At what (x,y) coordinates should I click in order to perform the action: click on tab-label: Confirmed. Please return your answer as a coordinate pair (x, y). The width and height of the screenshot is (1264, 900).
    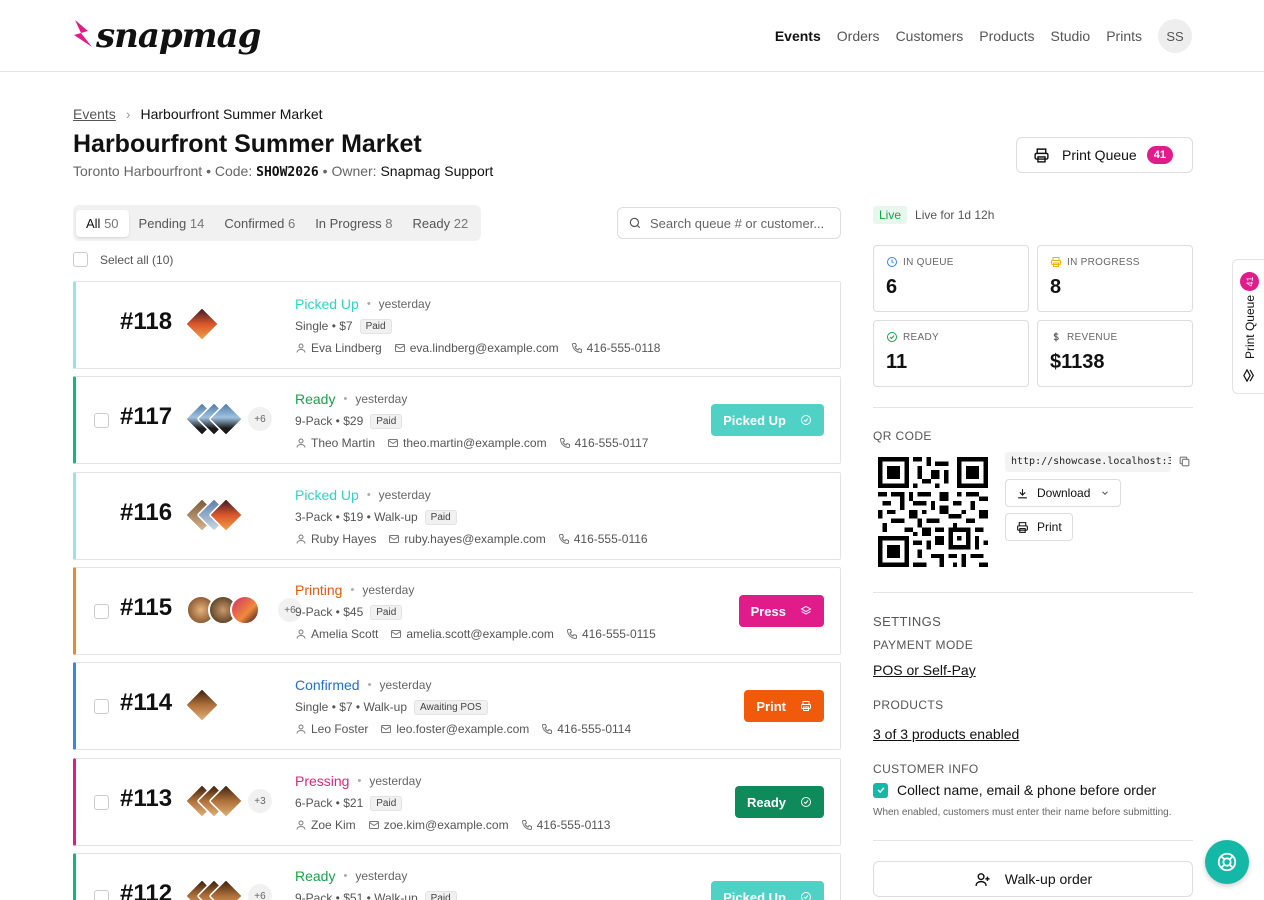
    Looking at the image, I should click on (254, 223).